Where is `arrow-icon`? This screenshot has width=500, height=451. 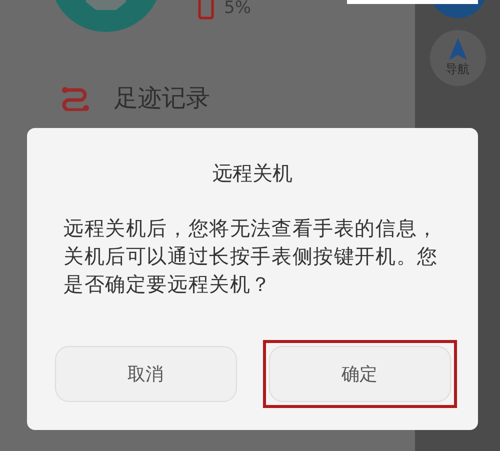 arrow-icon is located at coordinates (457, 49).